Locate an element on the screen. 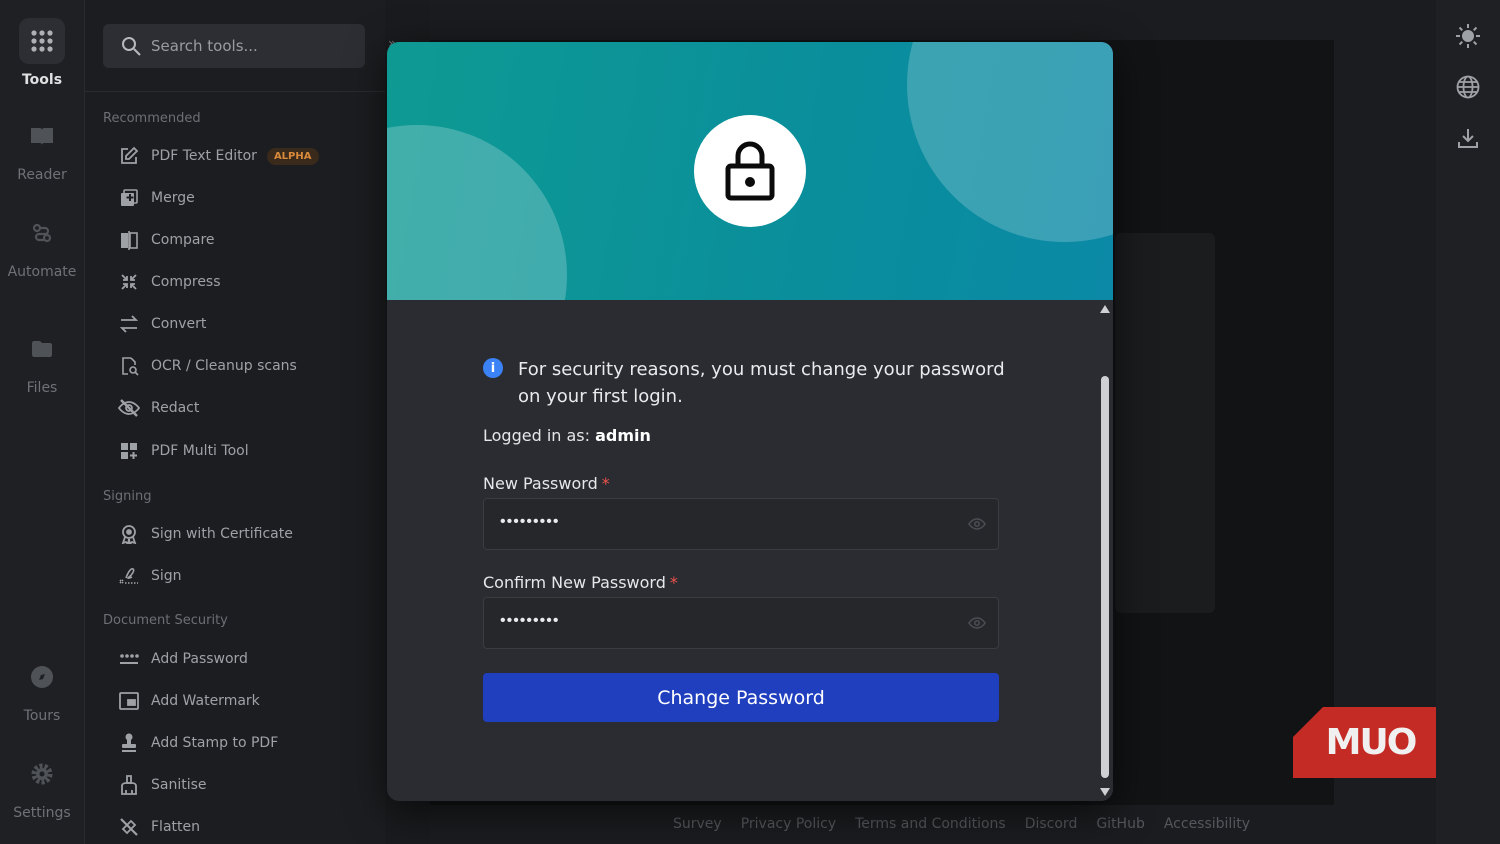 This screenshot has width=1500, height=844. tool-compare: Compare is located at coordinates (166, 240).